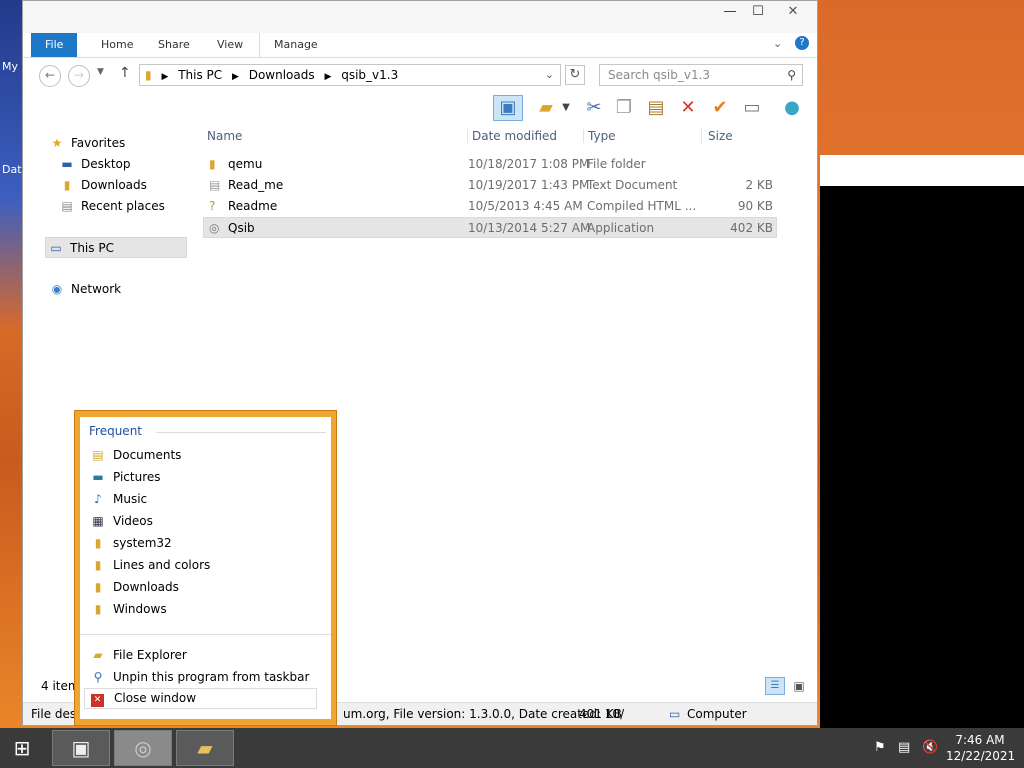  Describe the element at coordinates (799, 686) in the screenshot. I see `large-icons-view-icon: ▣` at that location.